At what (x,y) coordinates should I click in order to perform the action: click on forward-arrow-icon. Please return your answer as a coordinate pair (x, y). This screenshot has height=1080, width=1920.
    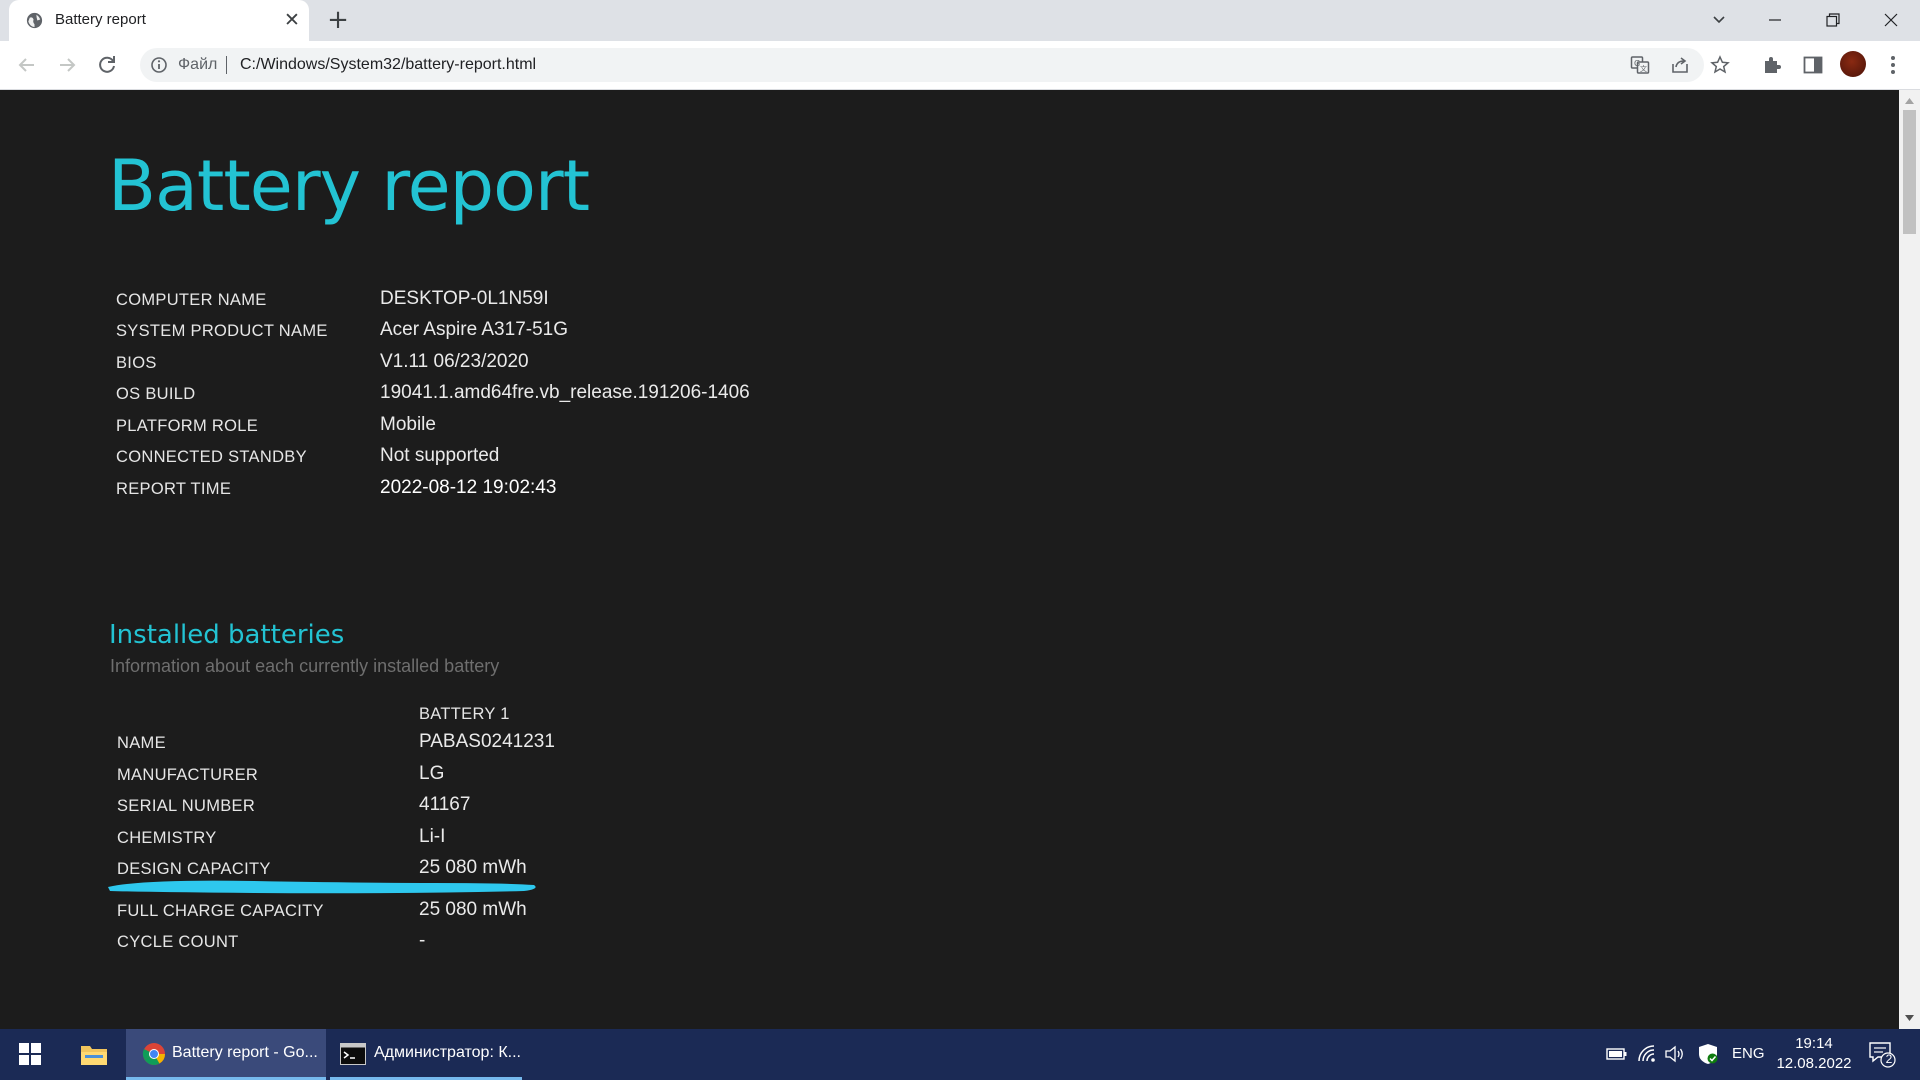
    Looking at the image, I should click on (67, 65).